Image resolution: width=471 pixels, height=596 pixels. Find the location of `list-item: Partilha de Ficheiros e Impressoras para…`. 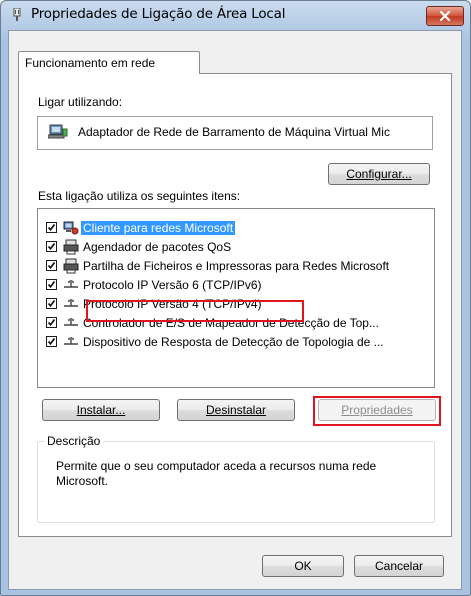

list-item: Partilha de Ficheiros e Impressoras para… is located at coordinates (236, 266).